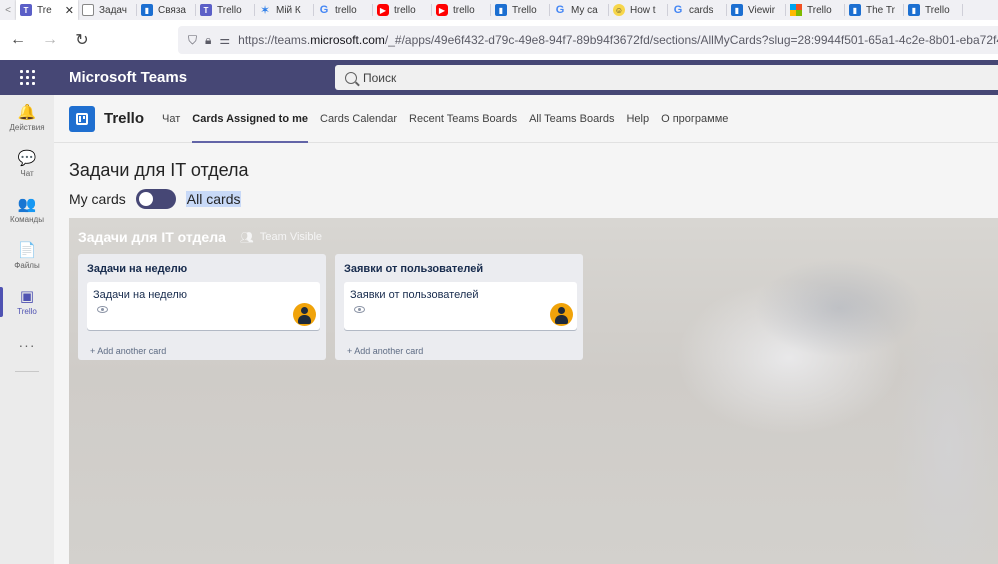 The image size is (998, 564). What do you see at coordinates (50, 40) in the screenshot?
I see `forward-arrow-icon: →` at bounding box center [50, 40].